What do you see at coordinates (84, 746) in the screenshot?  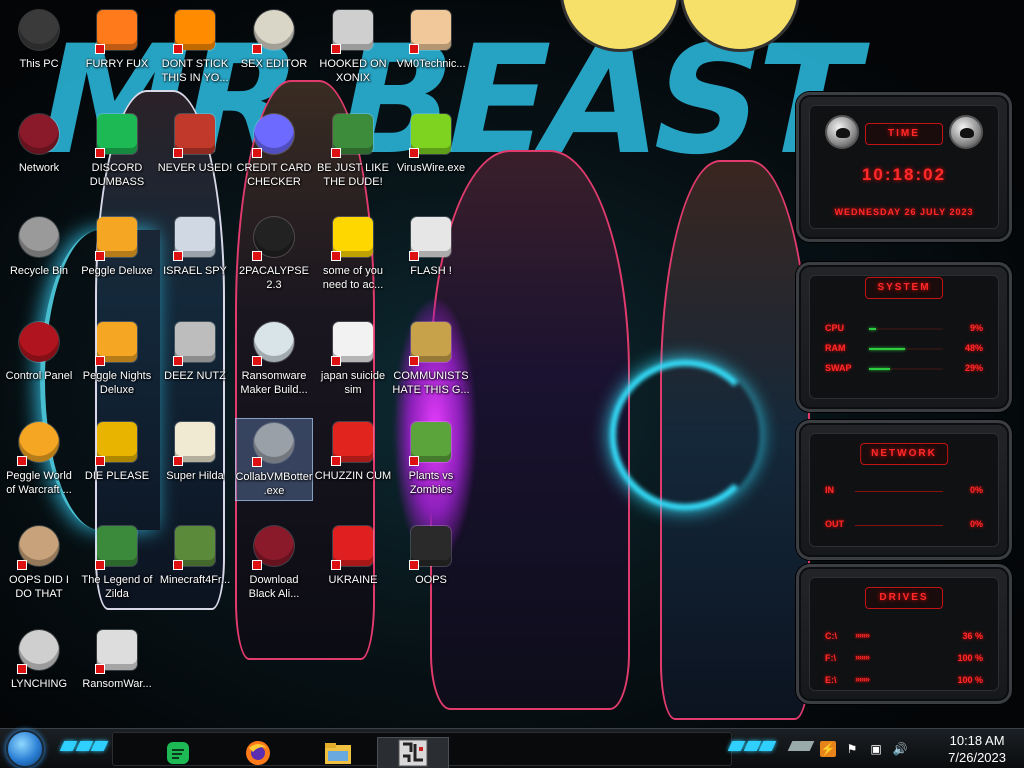 I see `taskbar-decoration` at bounding box center [84, 746].